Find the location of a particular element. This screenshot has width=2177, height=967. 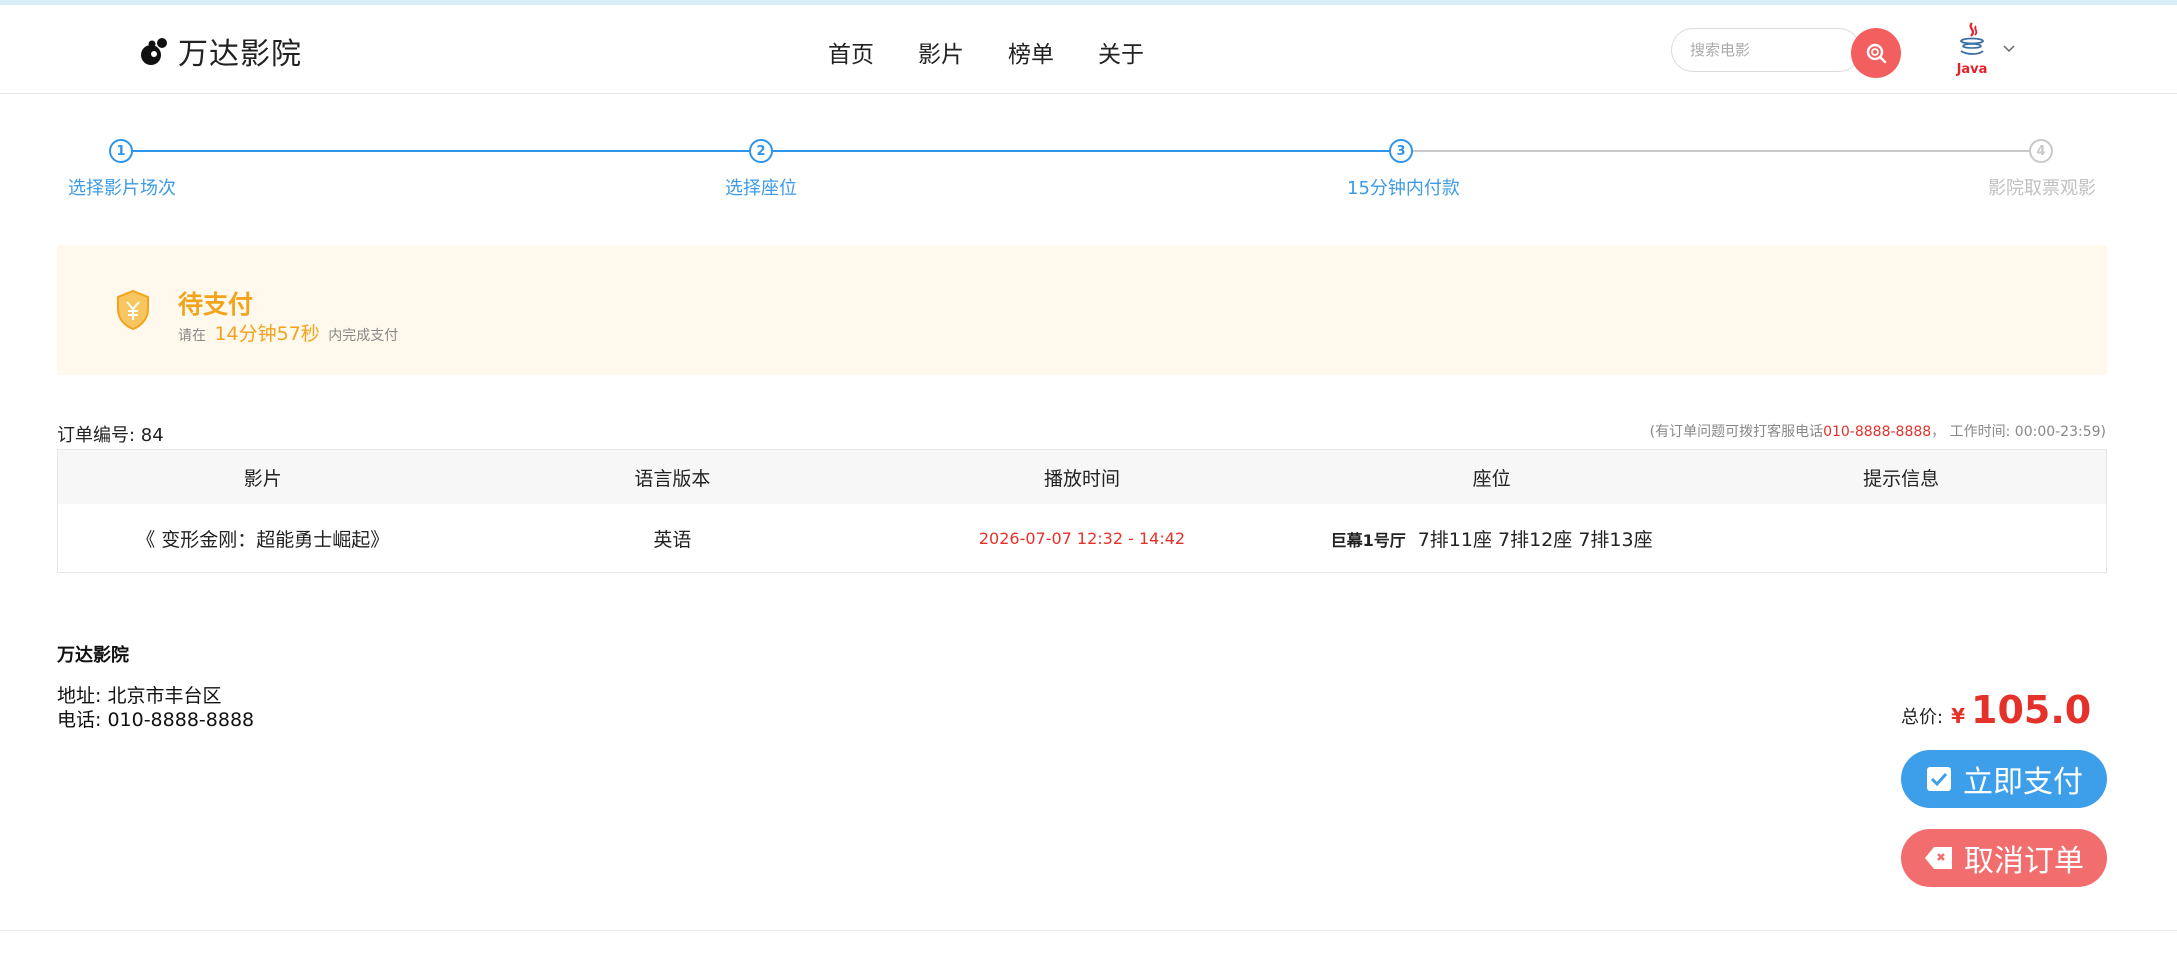

step-2-label: 选择座位 is located at coordinates (761, 188).